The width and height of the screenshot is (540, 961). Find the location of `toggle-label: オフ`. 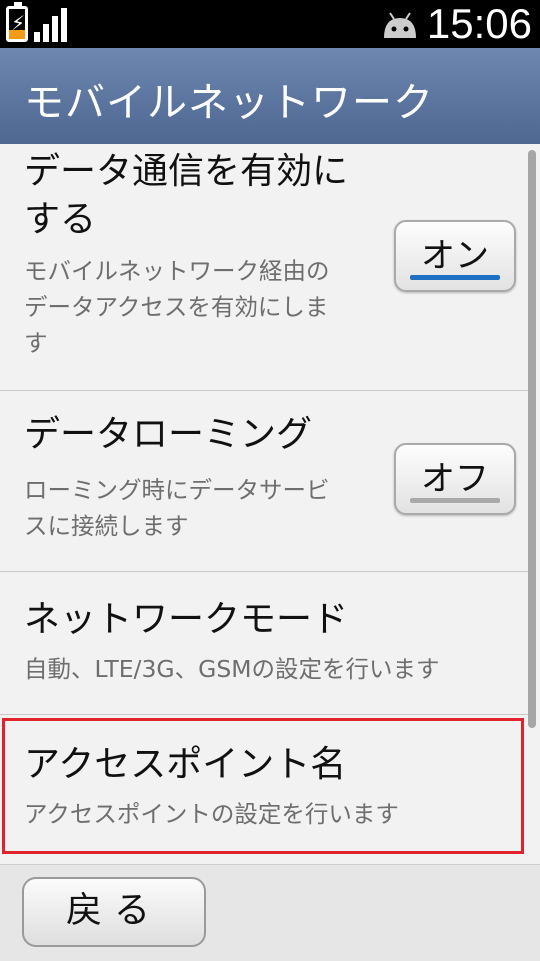

toggle-label: オフ is located at coordinates (455, 479).